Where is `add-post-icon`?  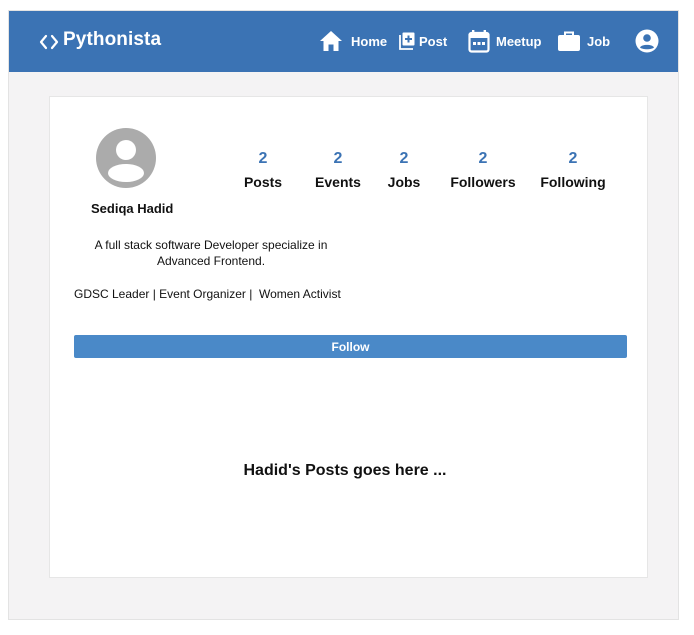
add-post-icon is located at coordinates (407, 41).